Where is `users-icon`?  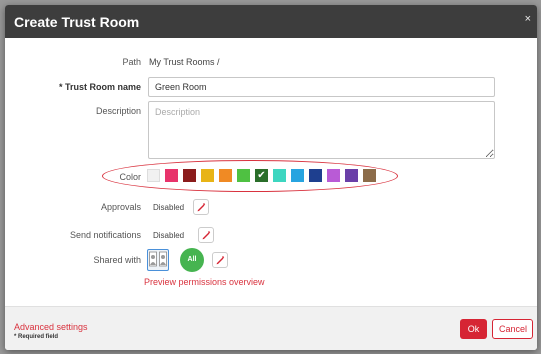 users-icon is located at coordinates (158, 260).